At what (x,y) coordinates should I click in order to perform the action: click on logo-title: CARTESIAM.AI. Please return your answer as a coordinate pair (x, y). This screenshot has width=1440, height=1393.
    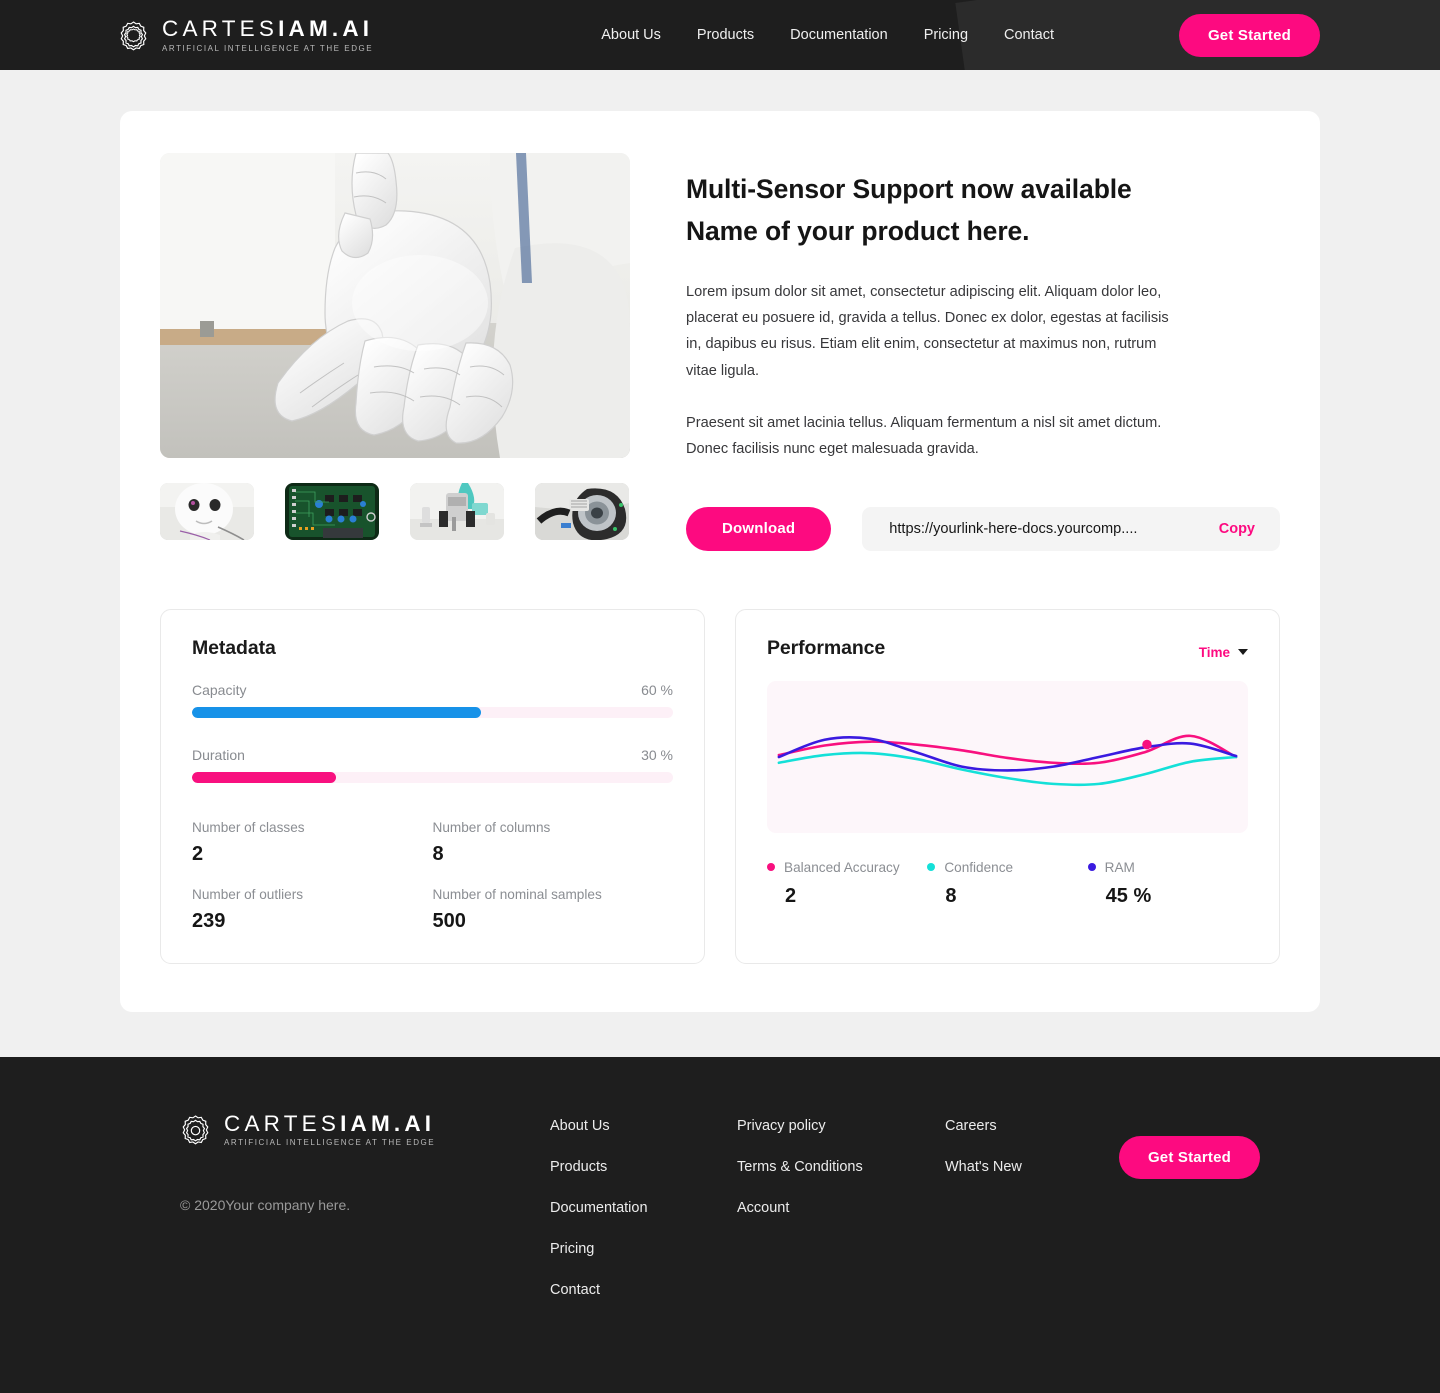
    Looking at the image, I should click on (268, 29).